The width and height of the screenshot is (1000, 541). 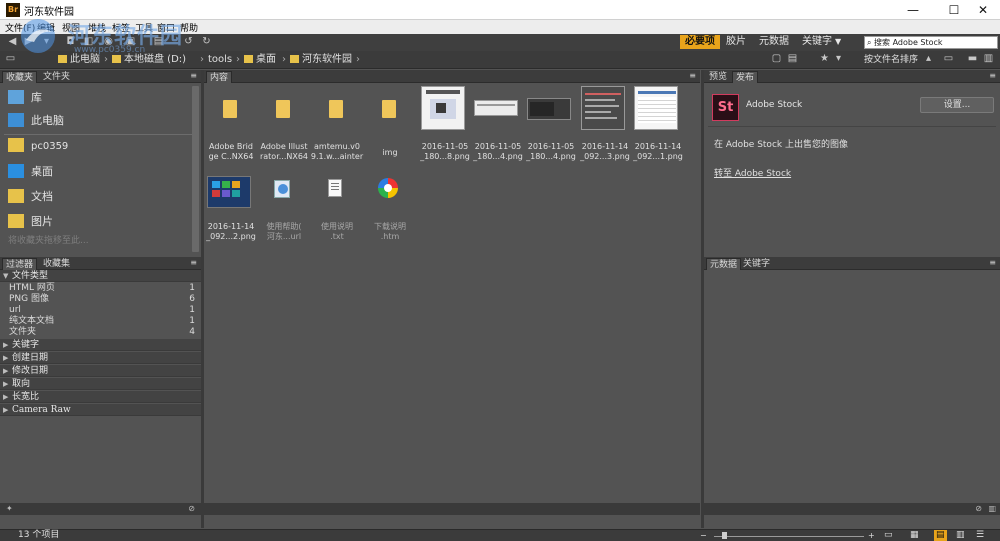 What do you see at coordinates (100, 397) in the screenshot?
I see `filter-section-aspect-ratio: ▶ 长宽比` at bounding box center [100, 397].